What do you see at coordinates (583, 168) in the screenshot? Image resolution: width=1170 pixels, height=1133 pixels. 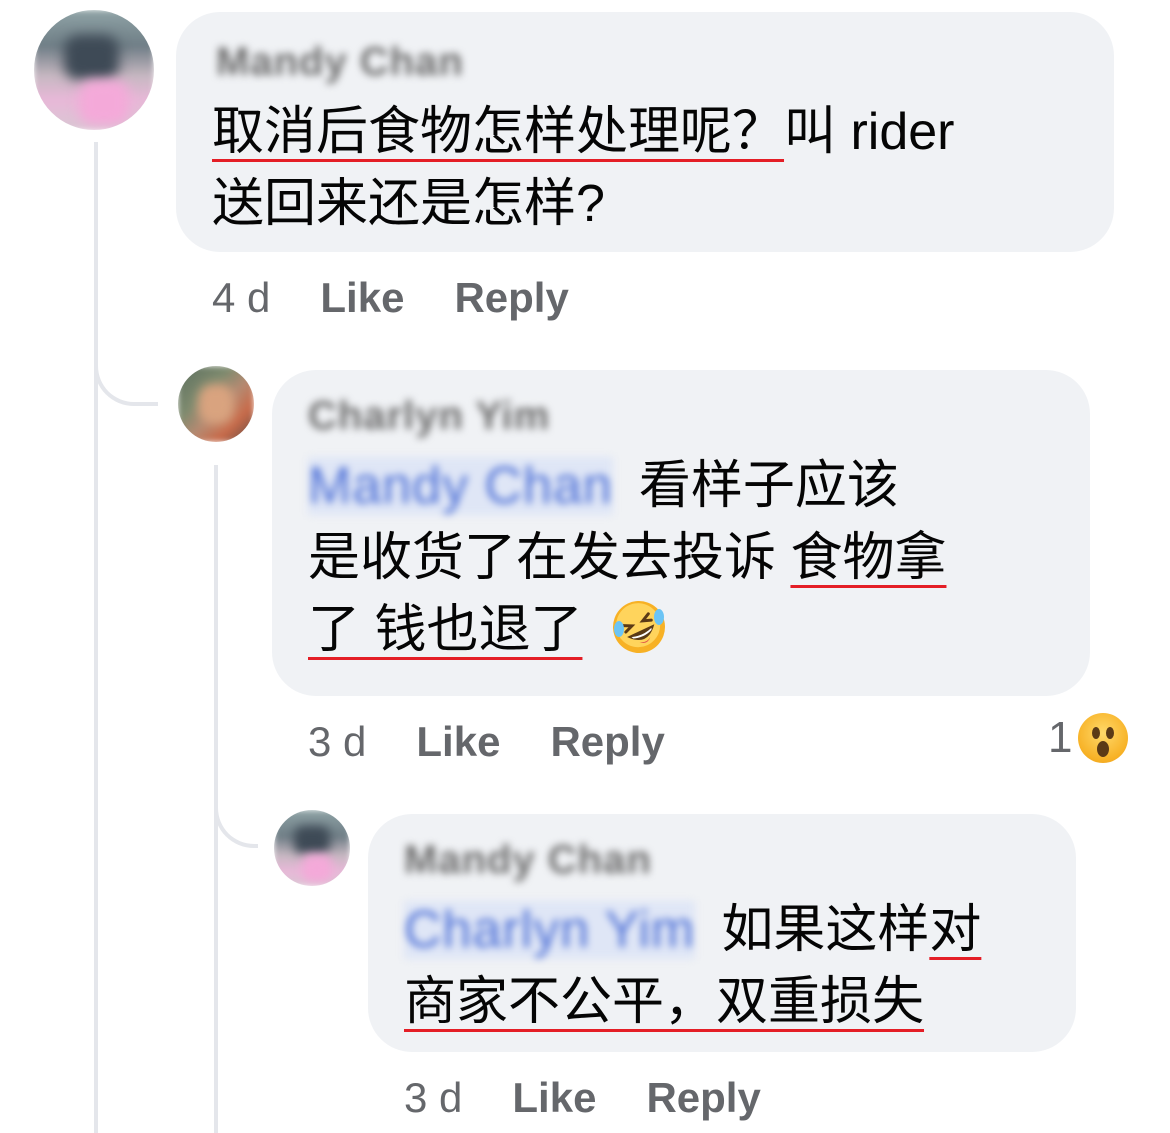 I see `comment-text: 取消后食物怎样处理呢？叫 rider 送回来还是怎样?` at bounding box center [583, 168].